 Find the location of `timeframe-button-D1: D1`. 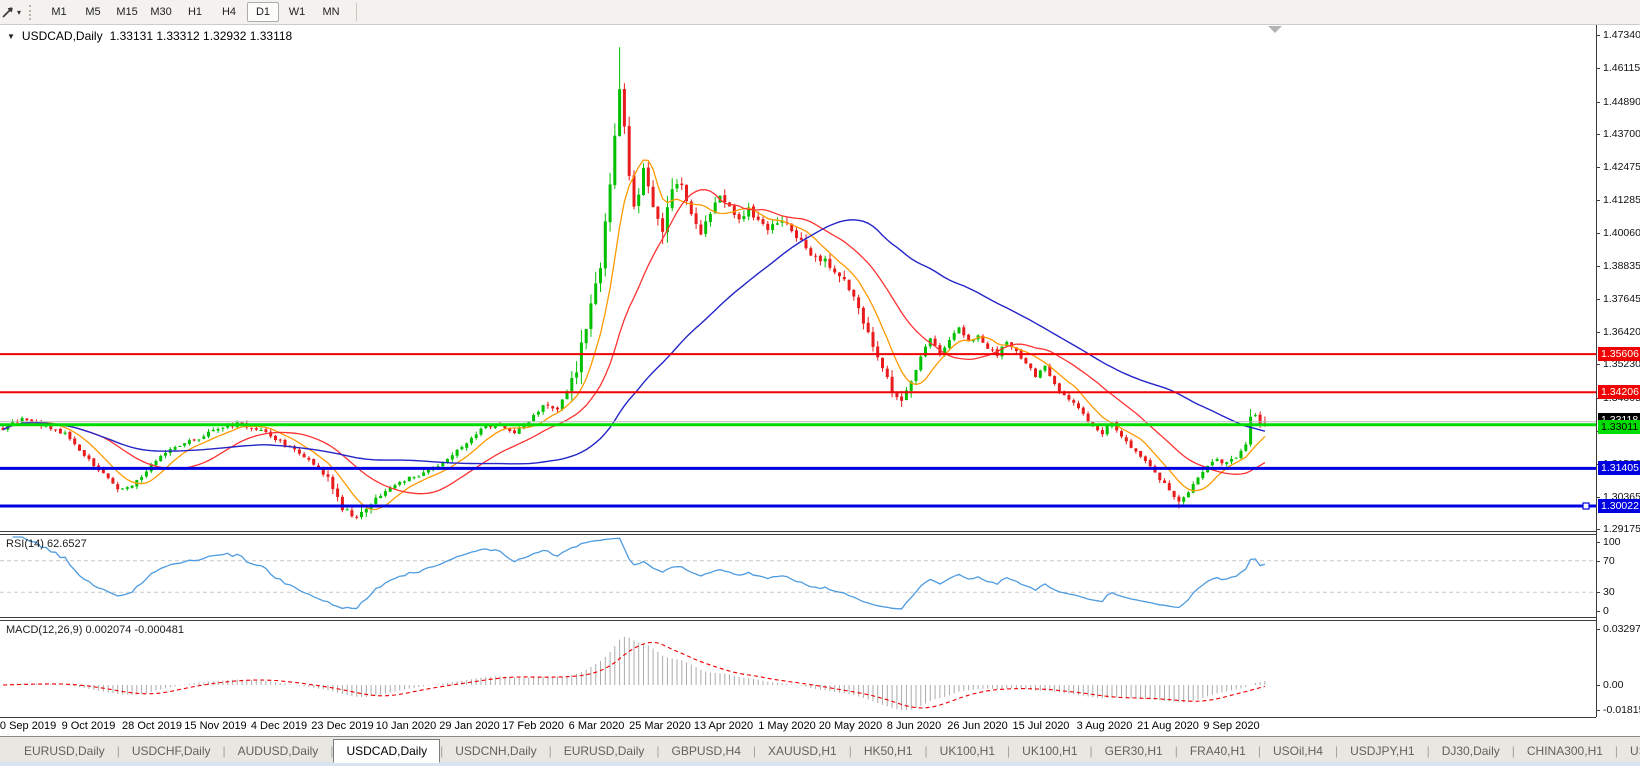

timeframe-button-D1: D1 is located at coordinates (263, 12).